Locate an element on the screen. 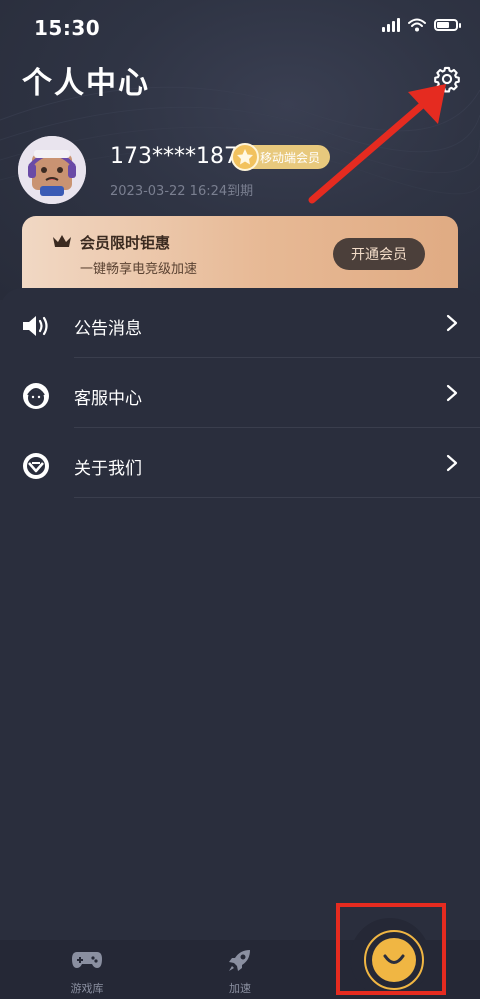 The image size is (480, 999). menu-item-label: 公告消息 is located at coordinates (108, 329).